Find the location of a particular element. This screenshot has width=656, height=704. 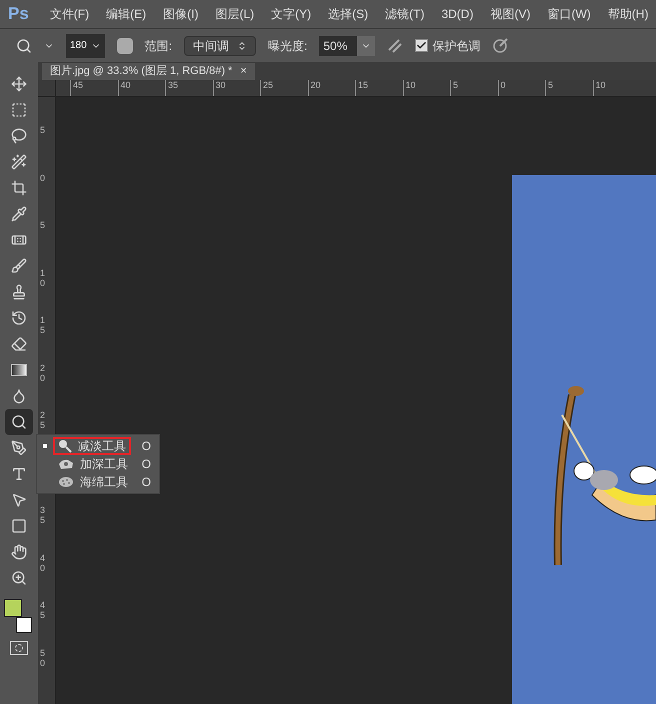

path-tool-icon is located at coordinates (19, 500).